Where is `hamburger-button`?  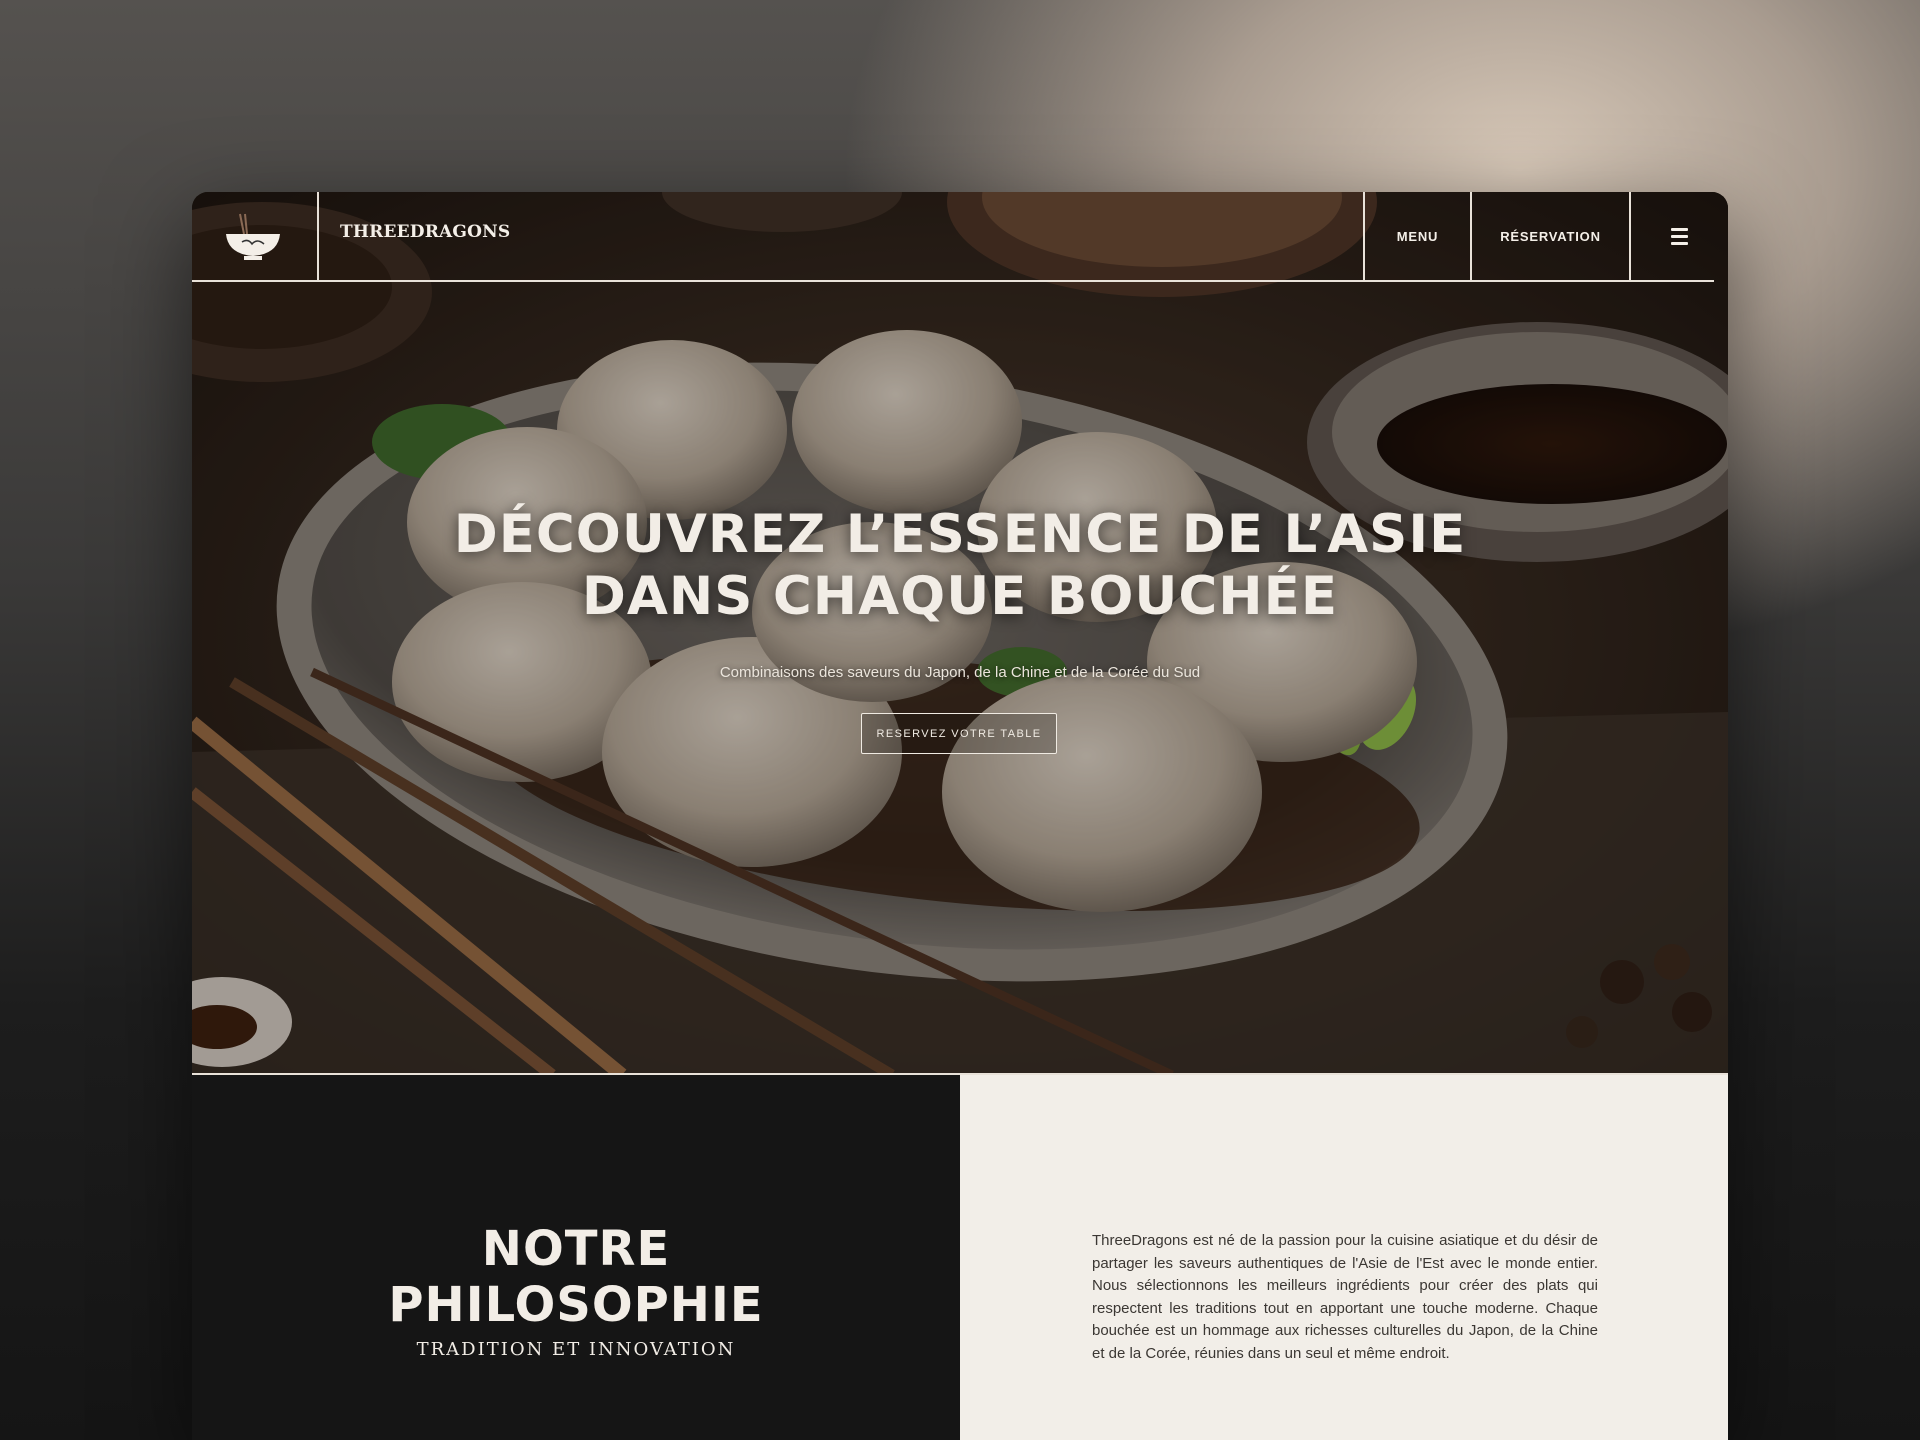 hamburger-button is located at coordinates (1678, 236).